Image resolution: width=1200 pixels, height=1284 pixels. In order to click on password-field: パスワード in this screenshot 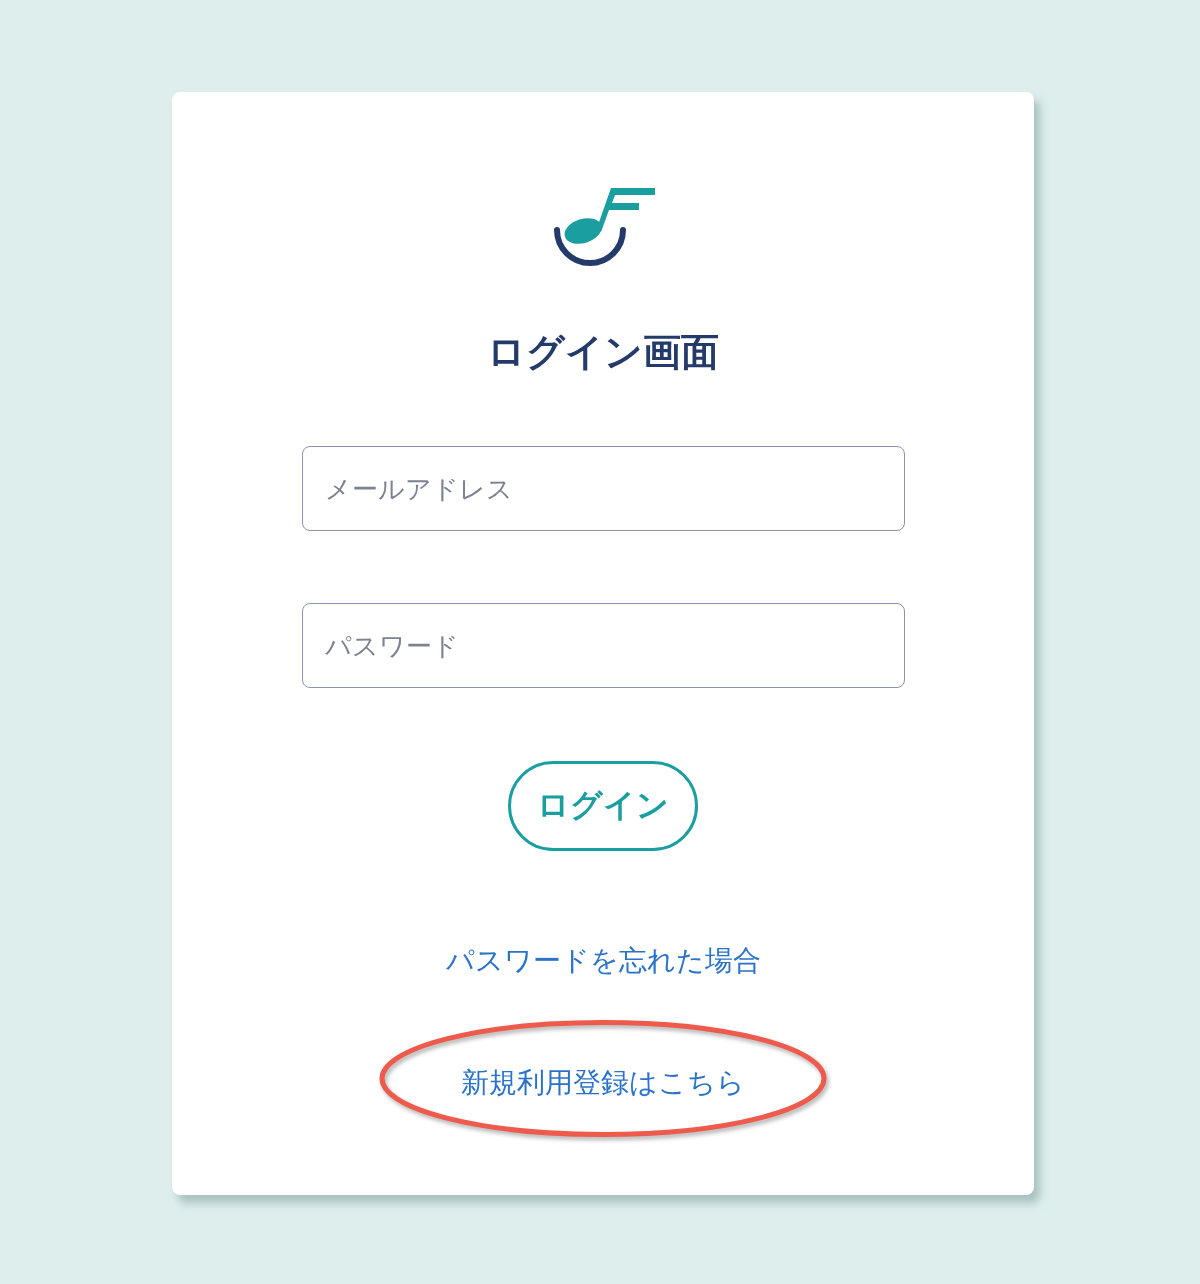, I will do `click(603, 645)`.